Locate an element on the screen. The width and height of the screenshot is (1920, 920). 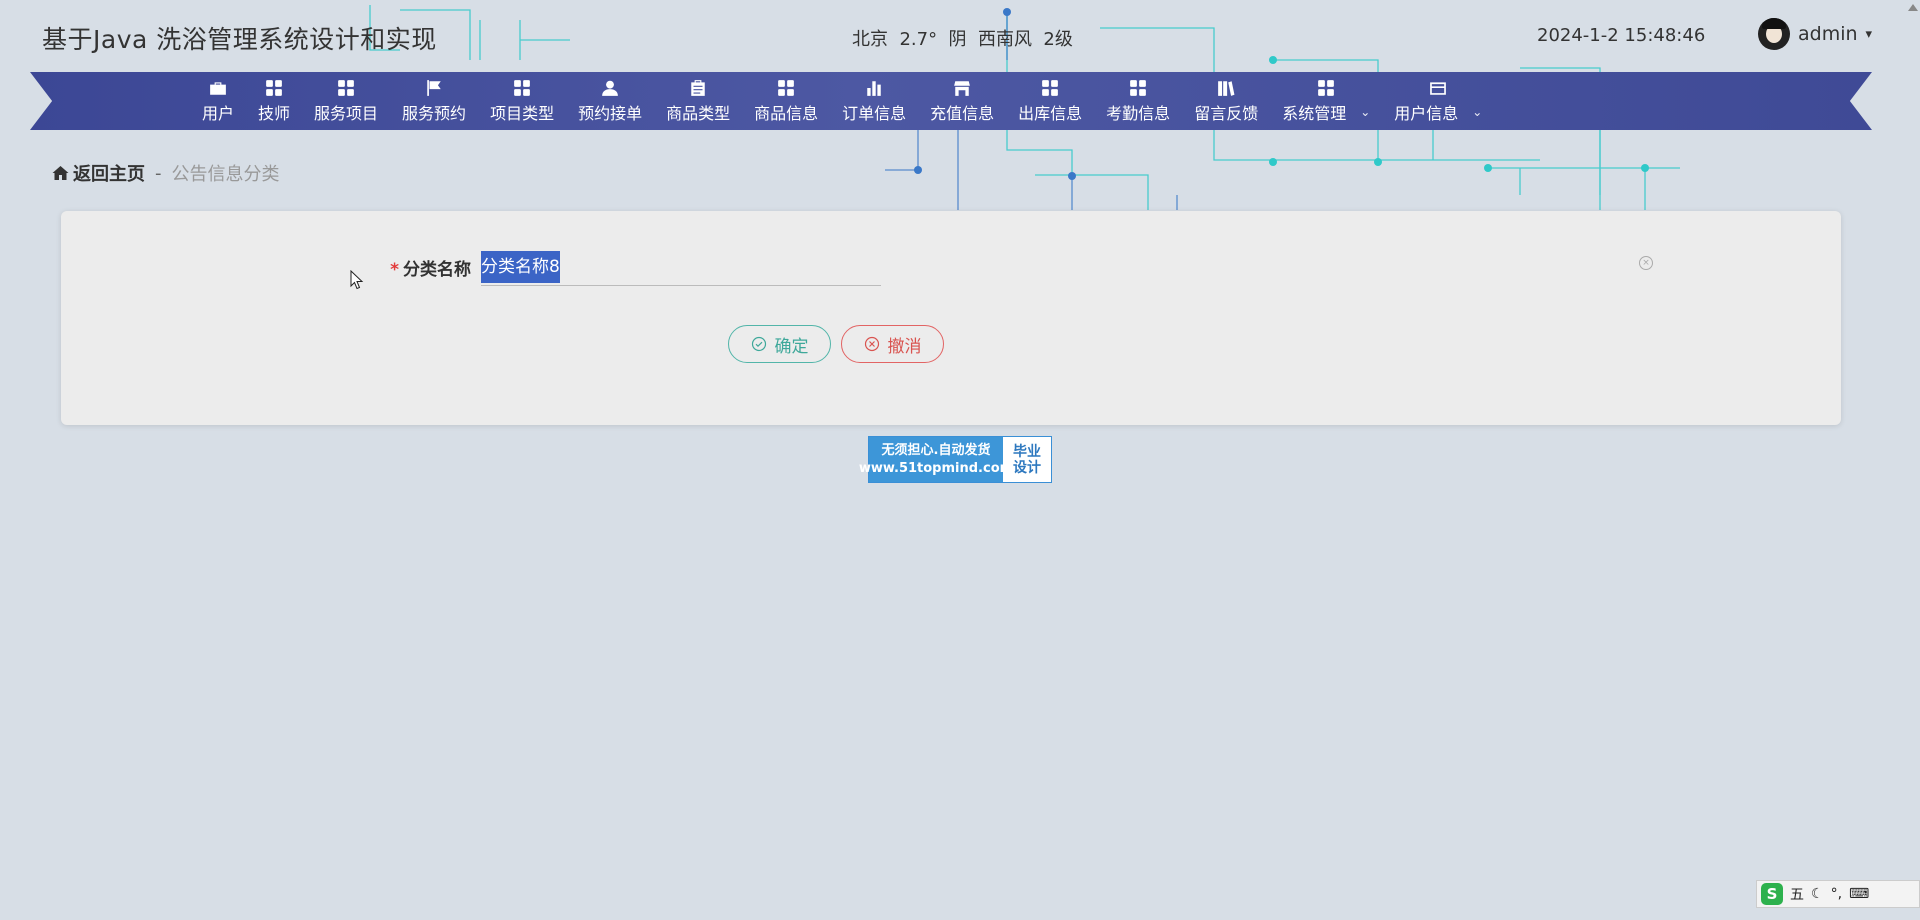
nav-item-label: 商品信息 is located at coordinates (786, 113).